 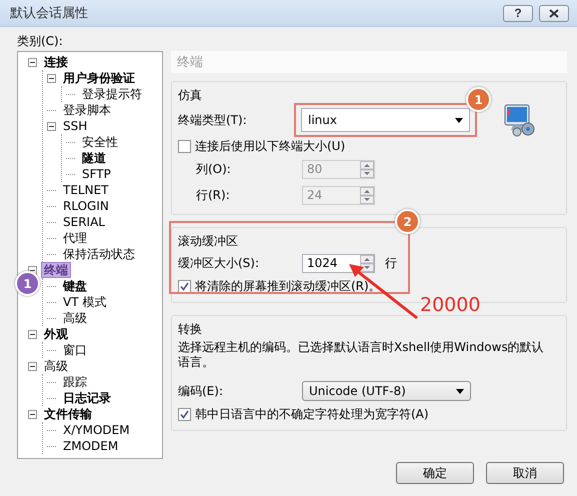 What do you see at coordinates (288, 286) in the screenshot?
I see `checkbox-label: 将清除的屏幕推到滚动缓冲区(R)。` at bounding box center [288, 286].